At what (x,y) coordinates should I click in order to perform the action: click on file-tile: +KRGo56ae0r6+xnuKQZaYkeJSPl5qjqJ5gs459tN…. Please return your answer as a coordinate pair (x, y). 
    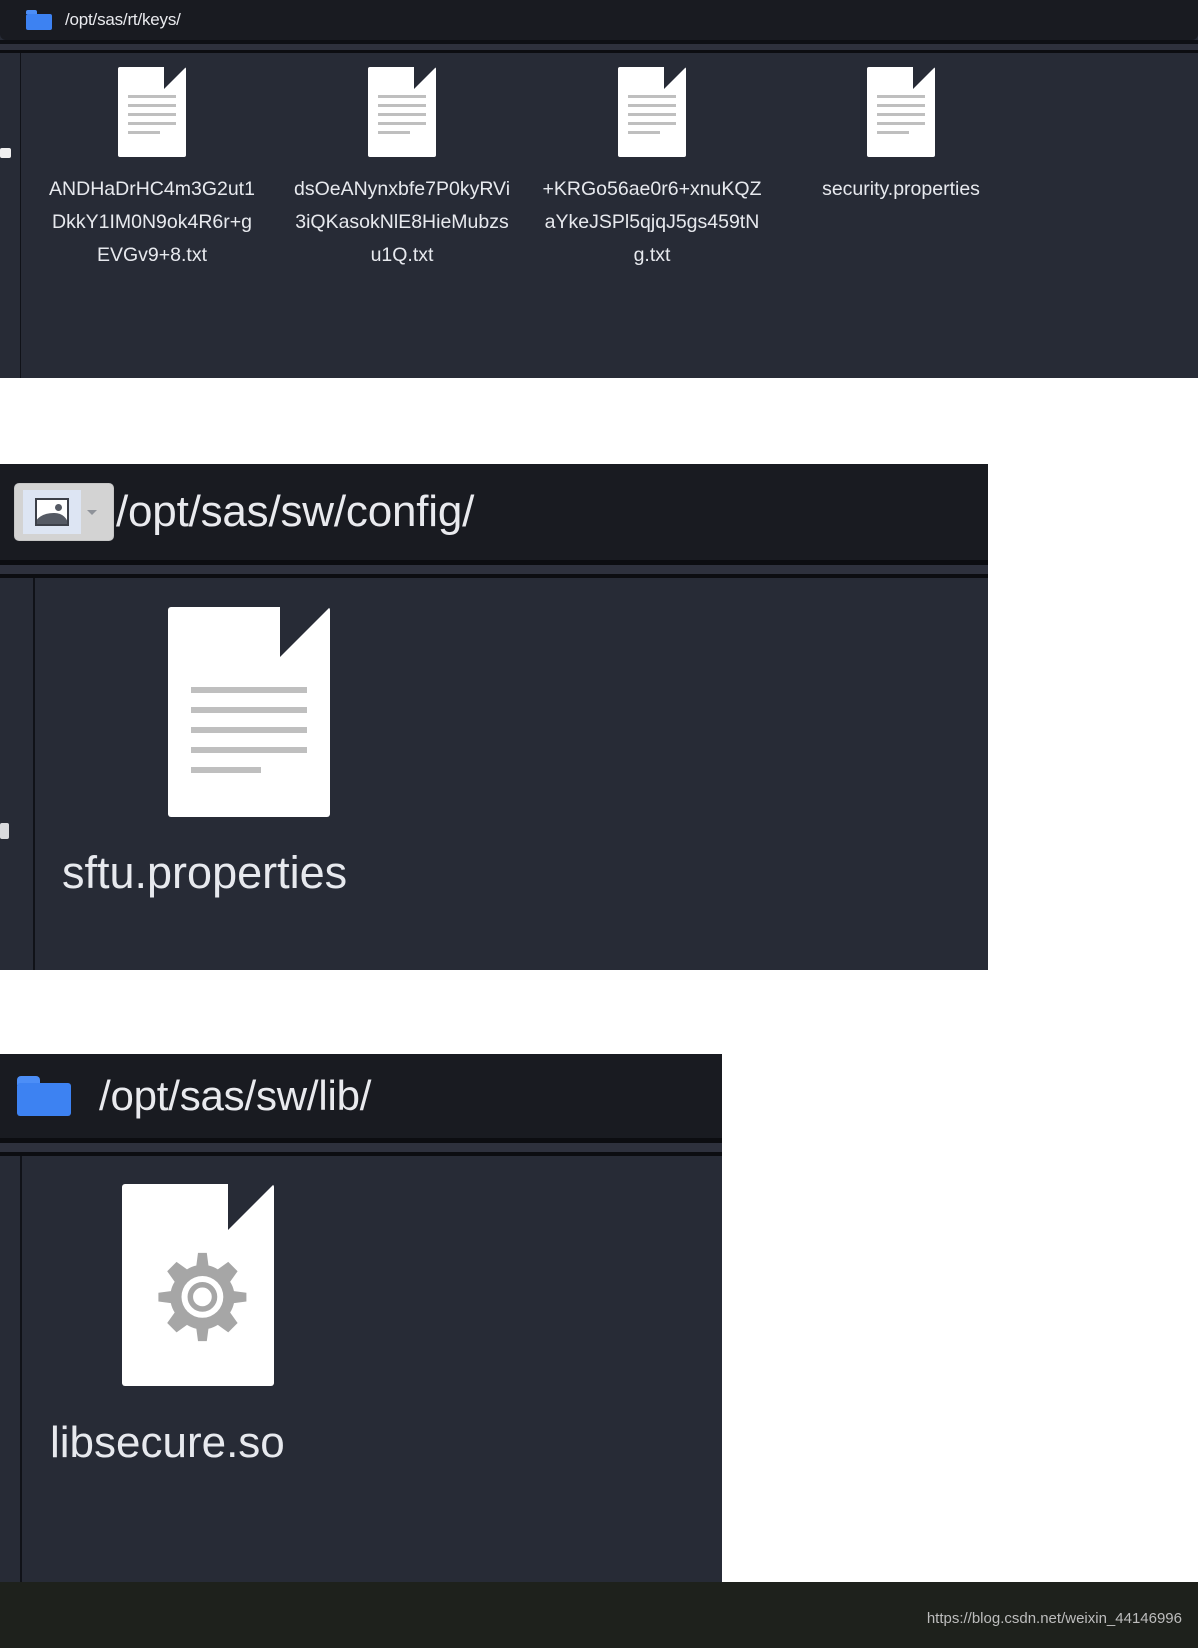
    Looking at the image, I should click on (652, 169).